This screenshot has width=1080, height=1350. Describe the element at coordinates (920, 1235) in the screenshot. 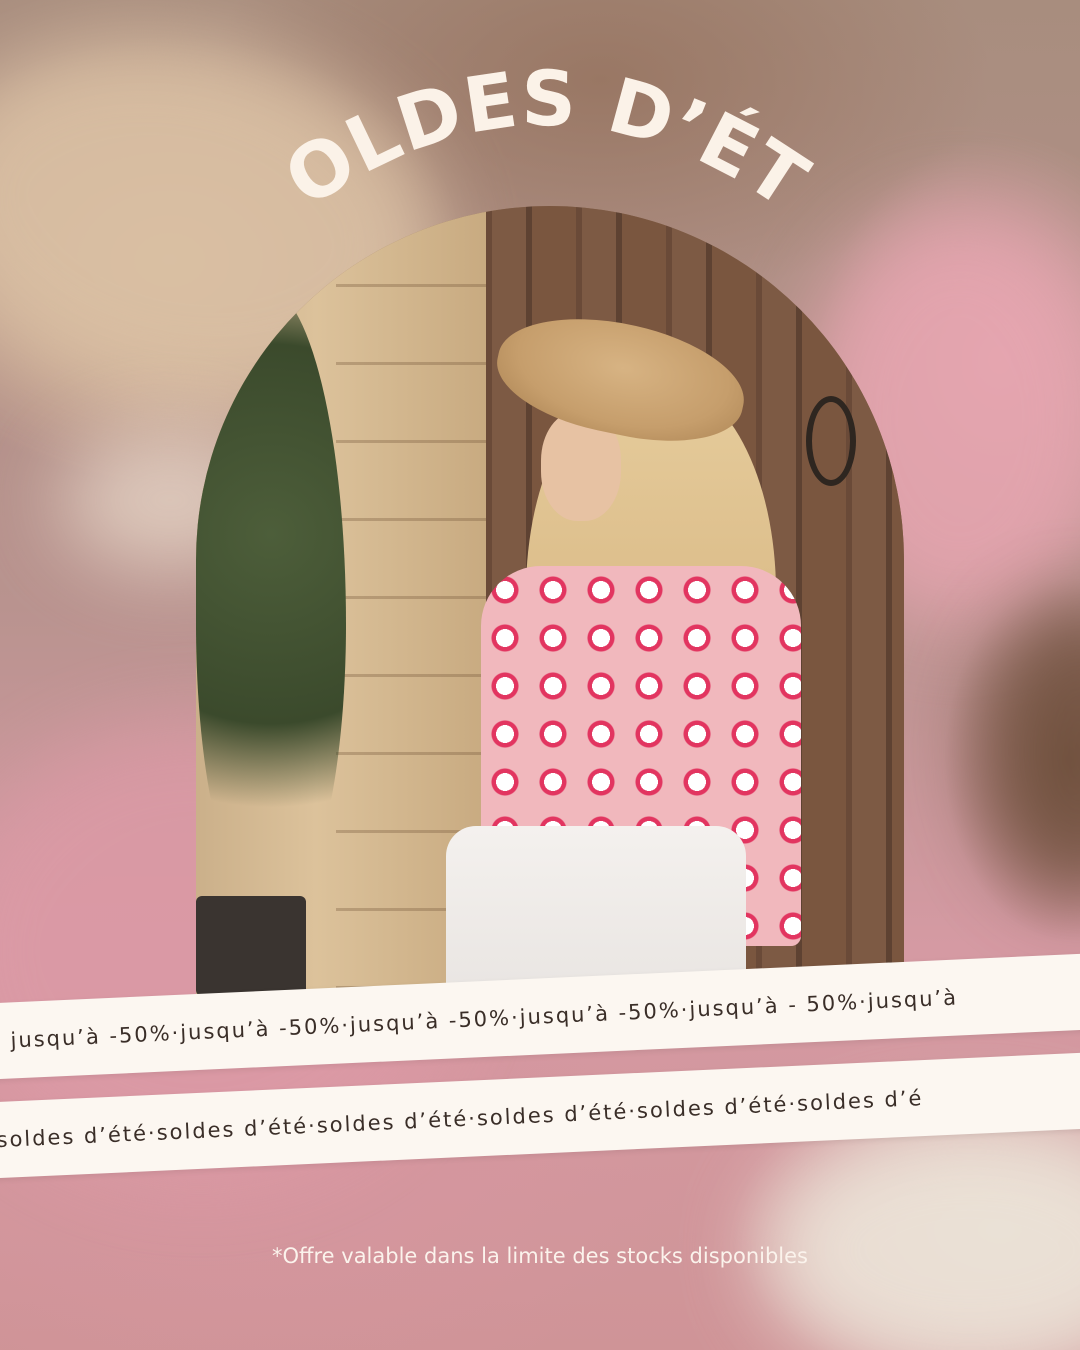

I see `background-blur-cream` at that location.